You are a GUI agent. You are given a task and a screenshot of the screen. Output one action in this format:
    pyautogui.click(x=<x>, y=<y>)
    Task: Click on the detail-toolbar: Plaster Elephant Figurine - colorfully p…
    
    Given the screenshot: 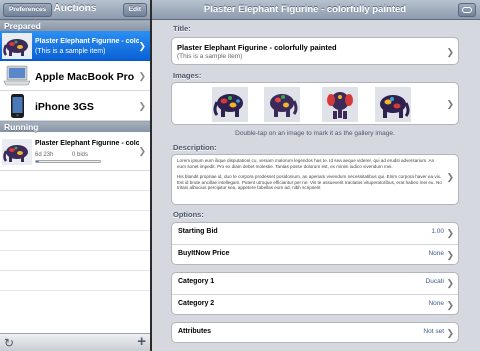 What is the action you would take?
    pyautogui.click(x=316, y=10)
    